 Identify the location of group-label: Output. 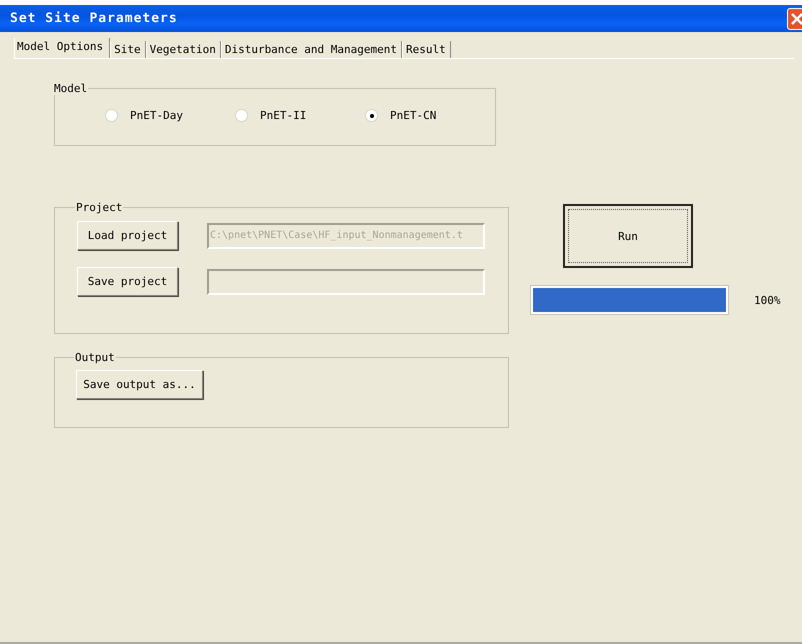
(95, 357).